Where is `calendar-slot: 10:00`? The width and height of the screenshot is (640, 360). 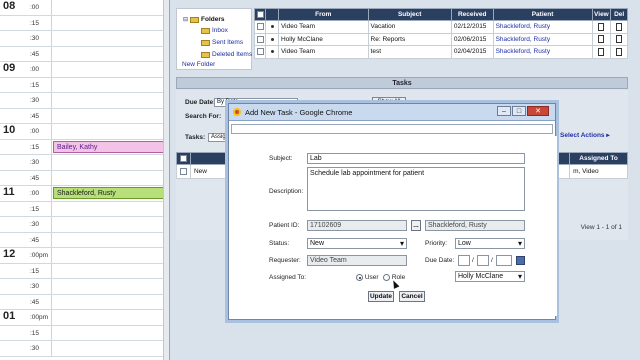
calendar-slot: 10:00 is located at coordinates (84, 132).